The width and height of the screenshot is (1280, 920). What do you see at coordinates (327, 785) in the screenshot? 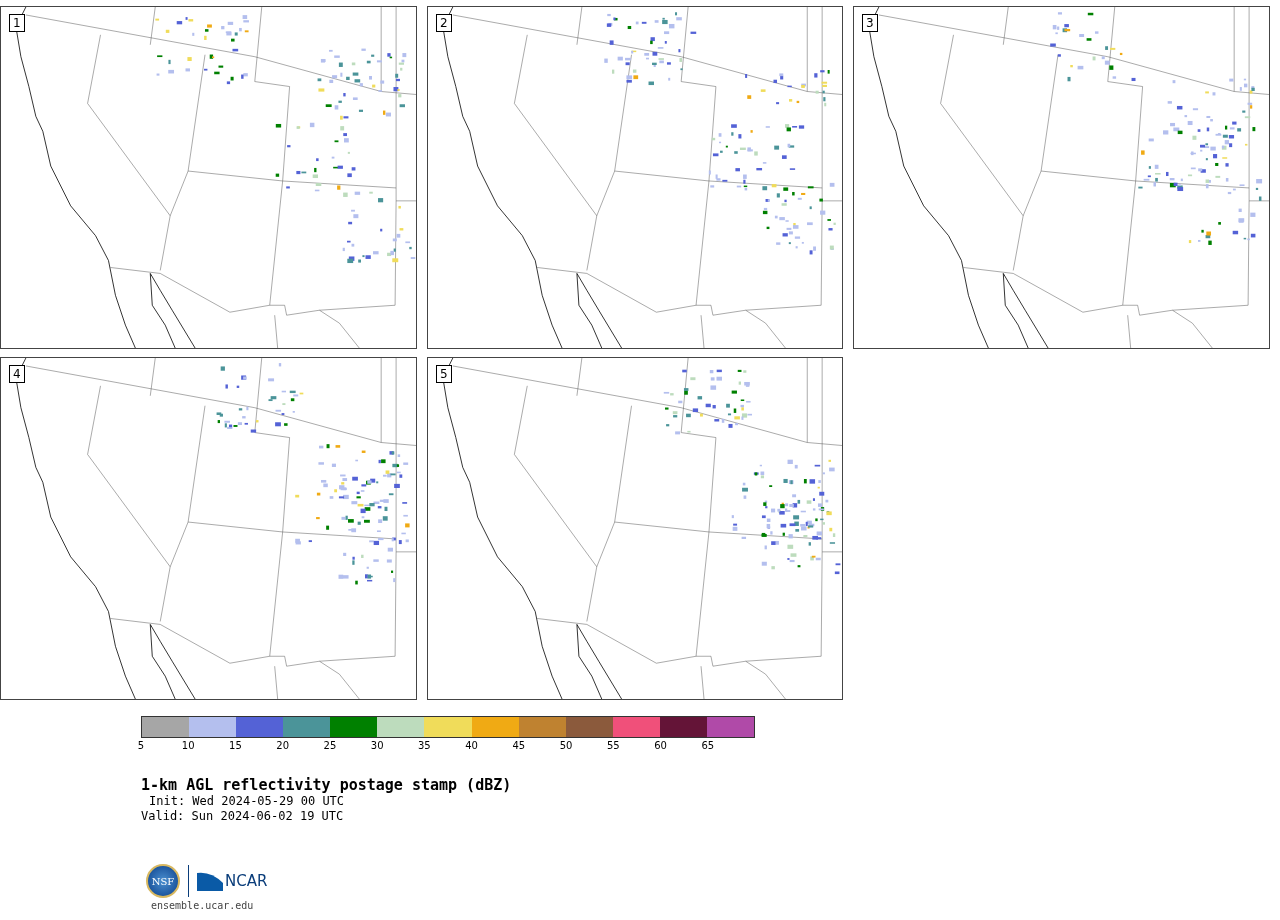
I see `plot-title: 1-km AGL reflectivity postage stamp (dBZ)` at bounding box center [327, 785].